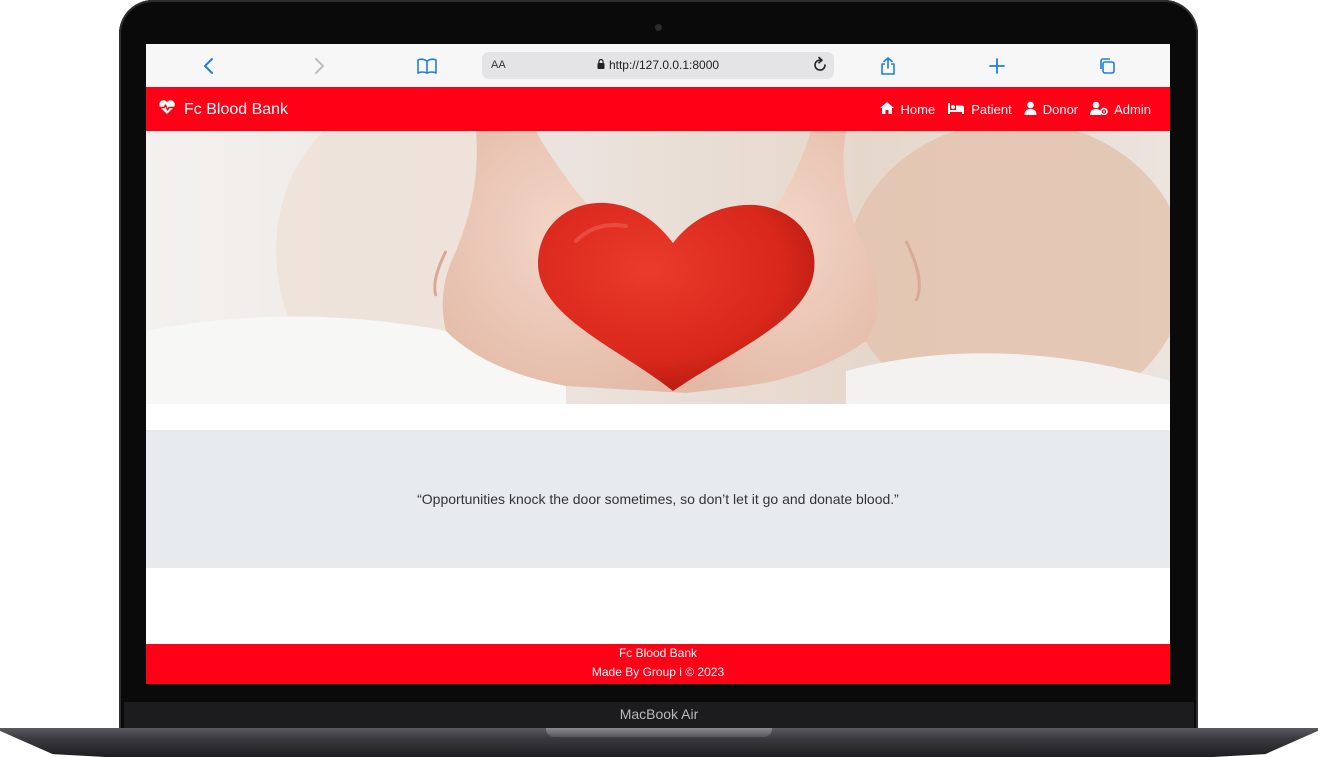  What do you see at coordinates (236, 109) in the screenshot?
I see `brand-name: Fc Blood Bank` at bounding box center [236, 109].